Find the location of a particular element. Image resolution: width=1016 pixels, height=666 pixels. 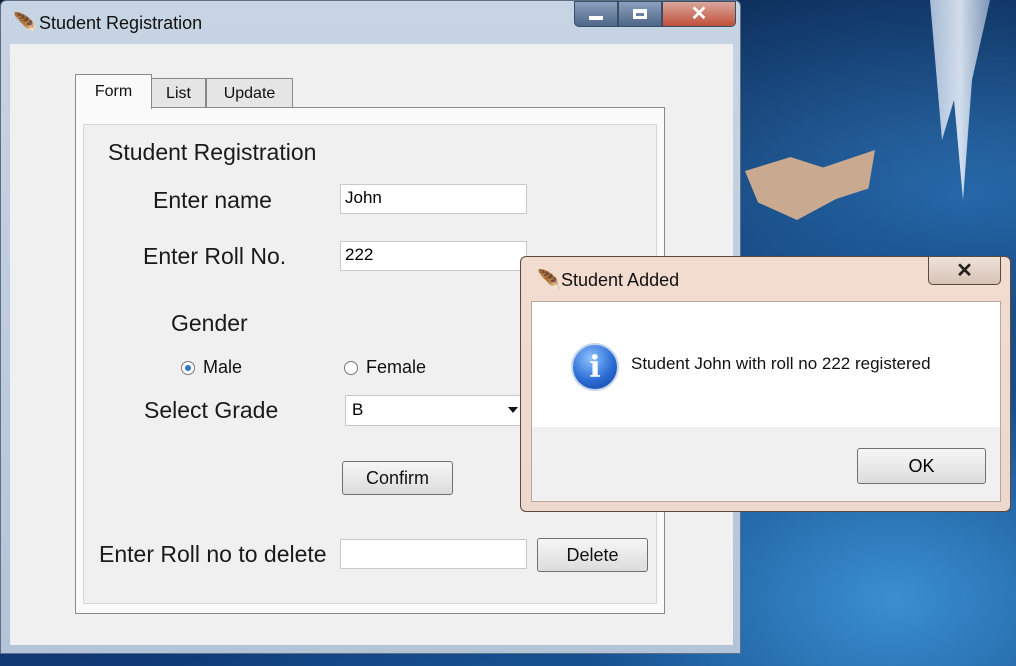

info-icon: i is located at coordinates (595, 367).